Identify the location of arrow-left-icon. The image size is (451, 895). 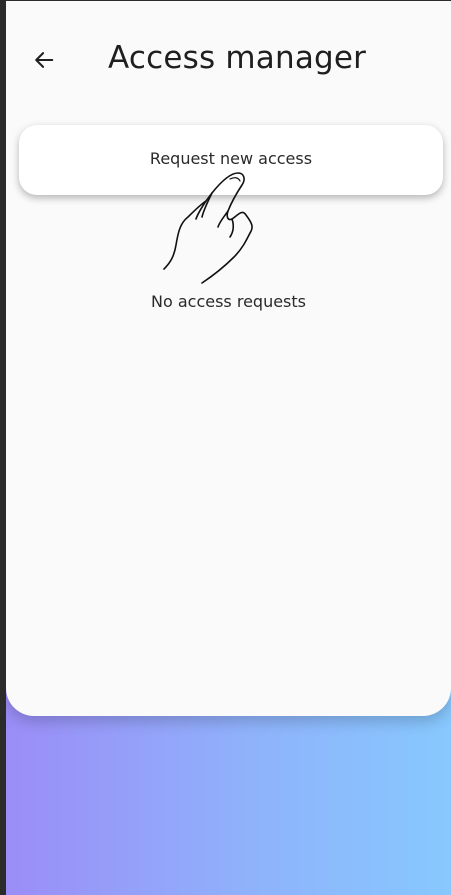
(44, 60).